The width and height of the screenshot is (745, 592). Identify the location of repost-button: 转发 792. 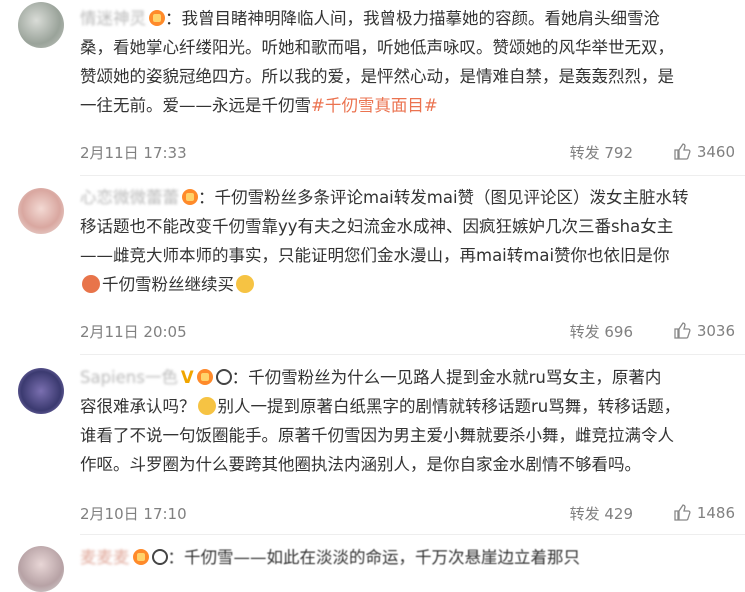
(601, 152).